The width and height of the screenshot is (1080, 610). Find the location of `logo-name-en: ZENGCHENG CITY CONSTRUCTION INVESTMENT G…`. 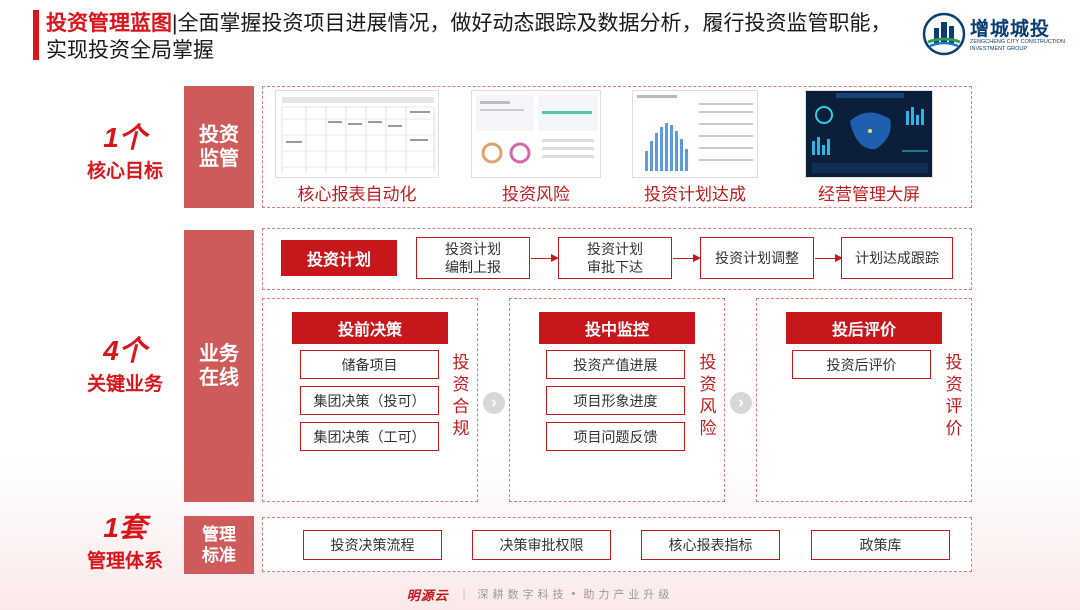

logo-name-en: ZENGCHENG CITY CONSTRUCTION INVESTMENT G… is located at coordinates (1017, 45).